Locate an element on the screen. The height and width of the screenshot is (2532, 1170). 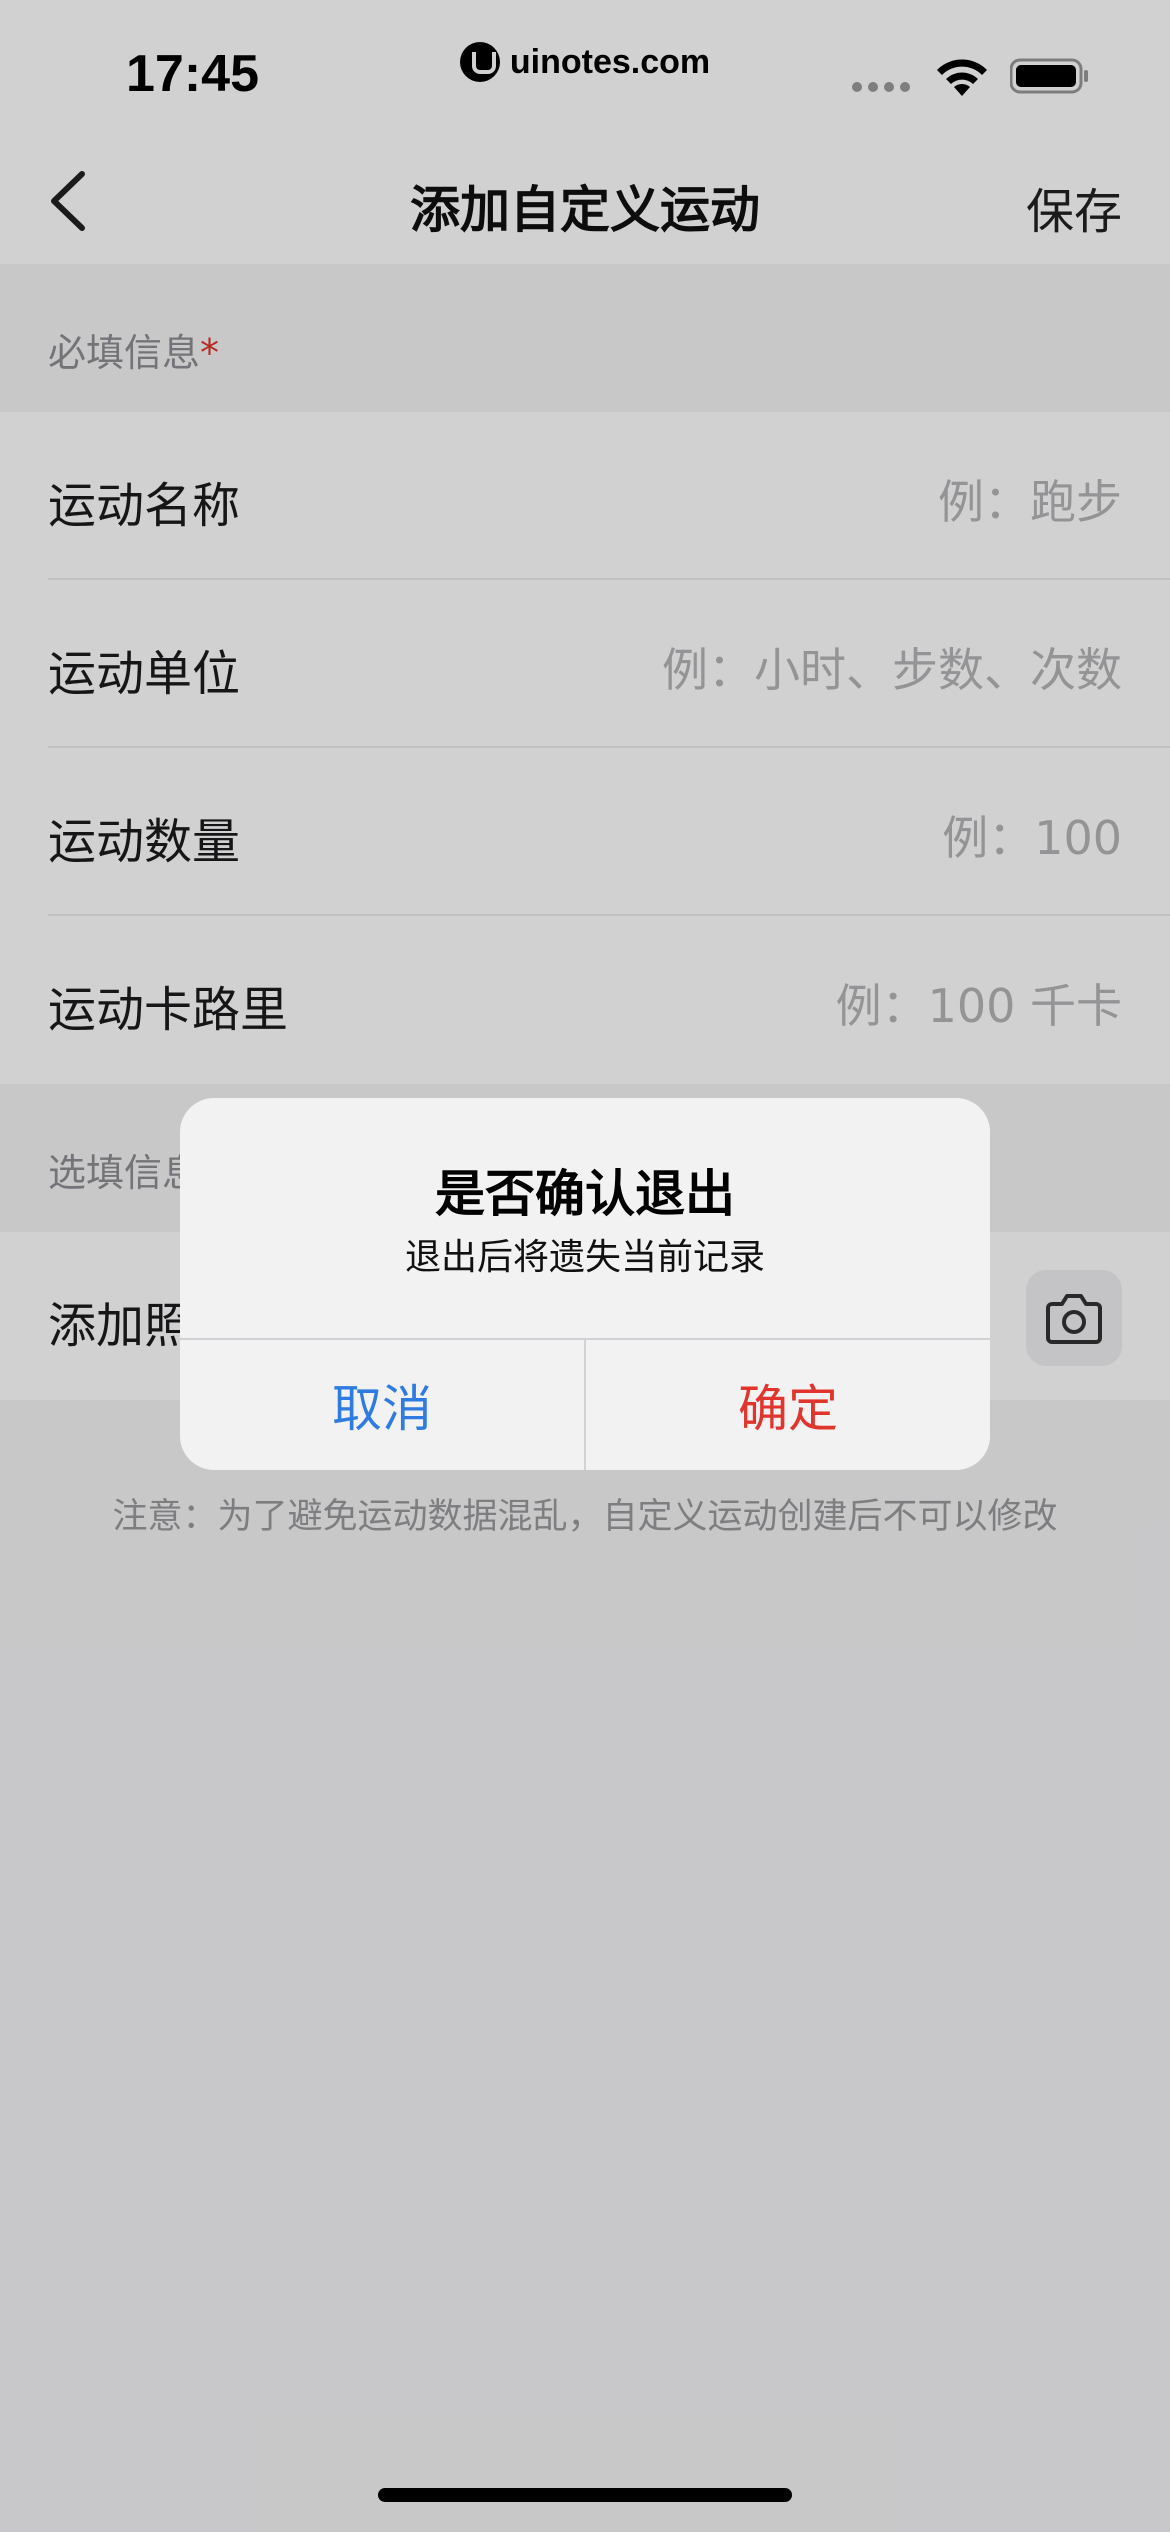
dialog-title: 是否确认退出 is located at coordinates (585, 1194).